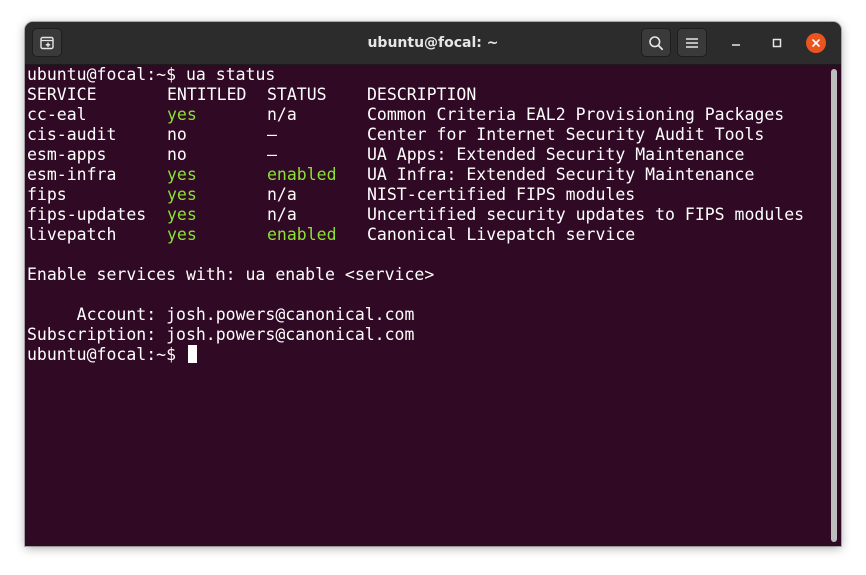 The width and height of the screenshot is (866, 575). I want to click on table-row: fips yes n/a NIST-certified FIPS modules, so click(331, 195).